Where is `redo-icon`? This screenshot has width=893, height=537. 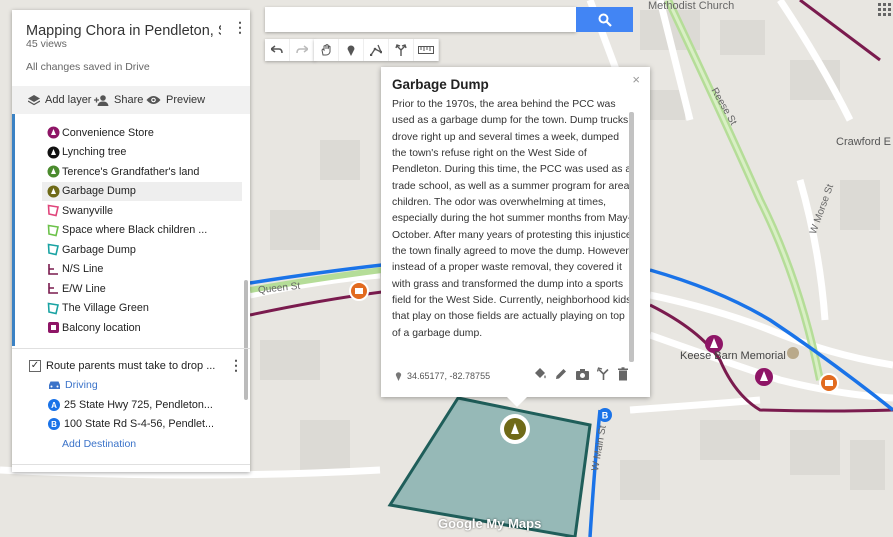
redo-icon is located at coordinates (302, 49).